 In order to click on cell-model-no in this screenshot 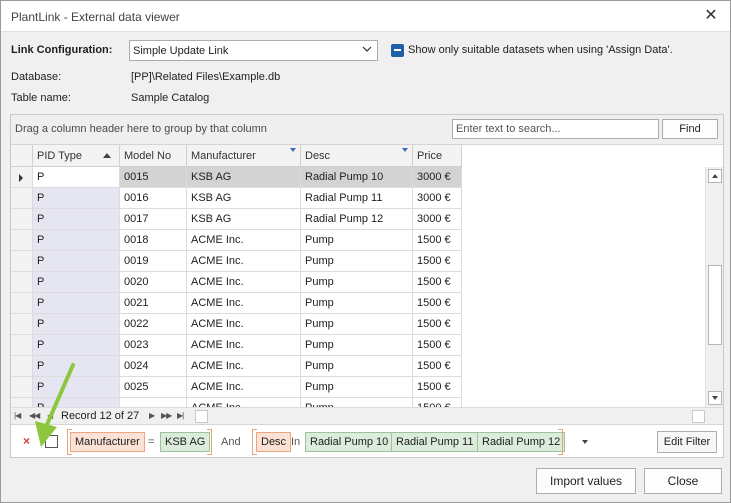, I will do `click(153, 402)`.